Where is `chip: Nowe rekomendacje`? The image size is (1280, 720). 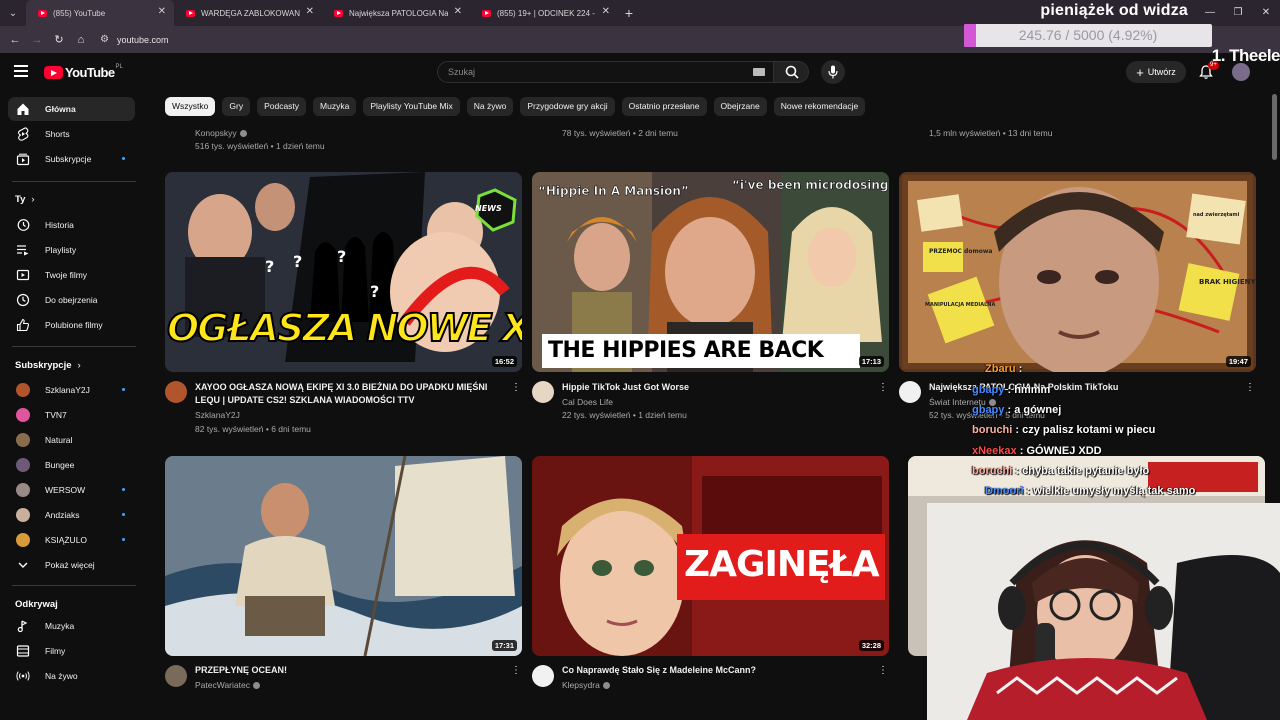
chip: Nowe rekomendacje is located at coordinates (819, 106).